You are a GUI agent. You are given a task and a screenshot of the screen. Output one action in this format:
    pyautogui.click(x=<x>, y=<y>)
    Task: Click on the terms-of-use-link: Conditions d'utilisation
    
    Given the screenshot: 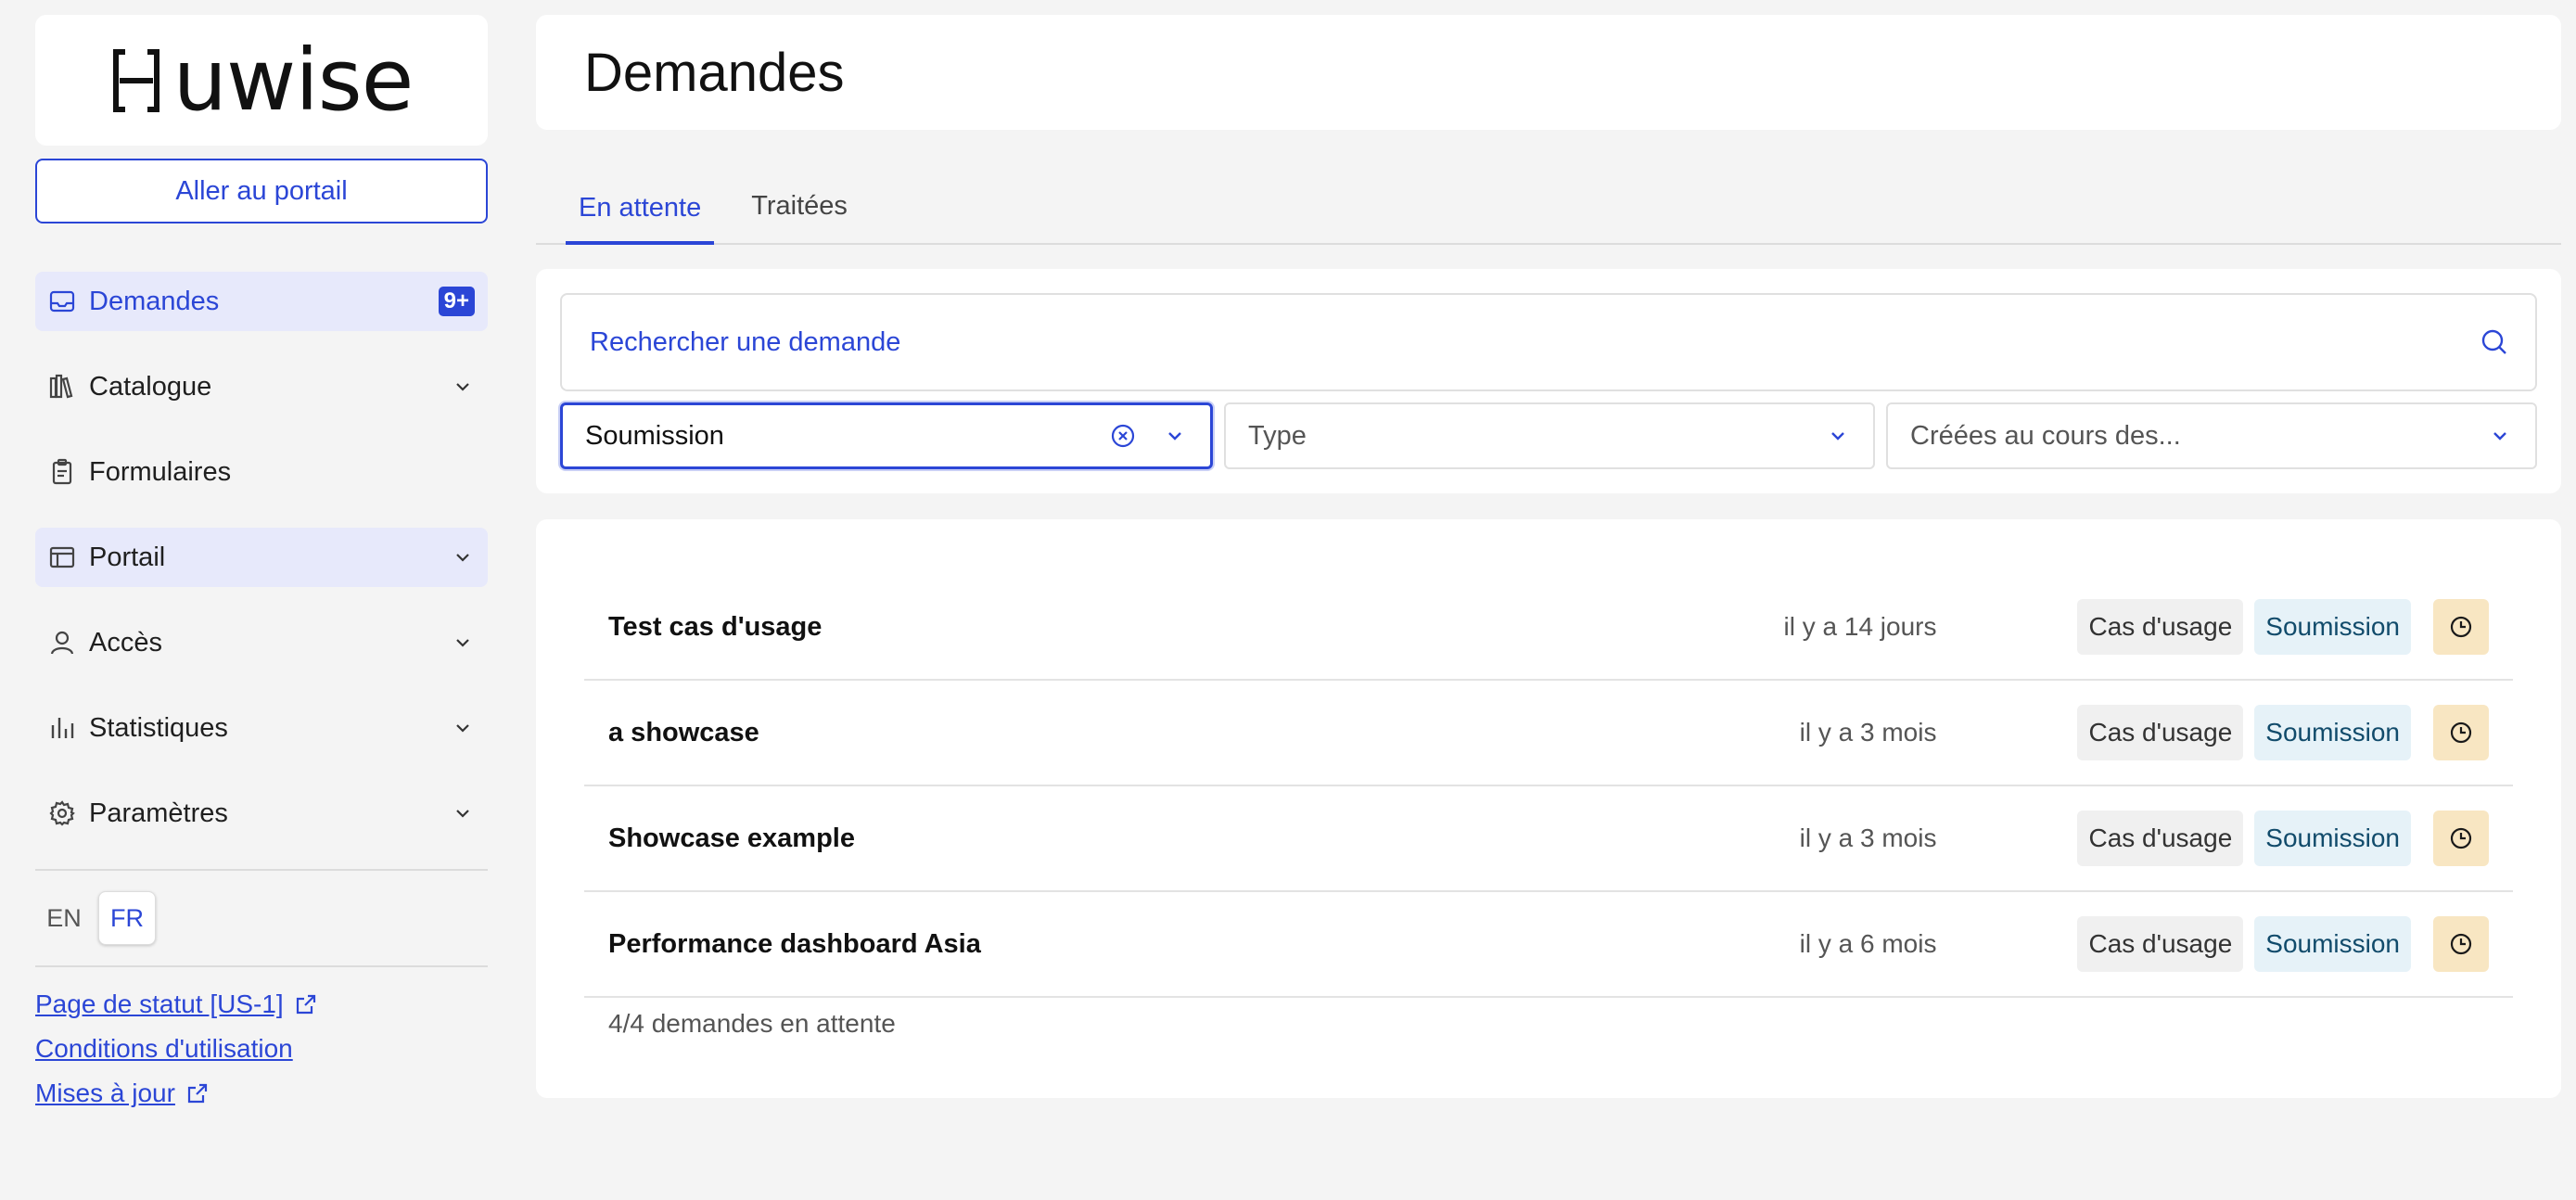 What is the action you would take?
    pyautogui.click(x=261, y=1049)
    